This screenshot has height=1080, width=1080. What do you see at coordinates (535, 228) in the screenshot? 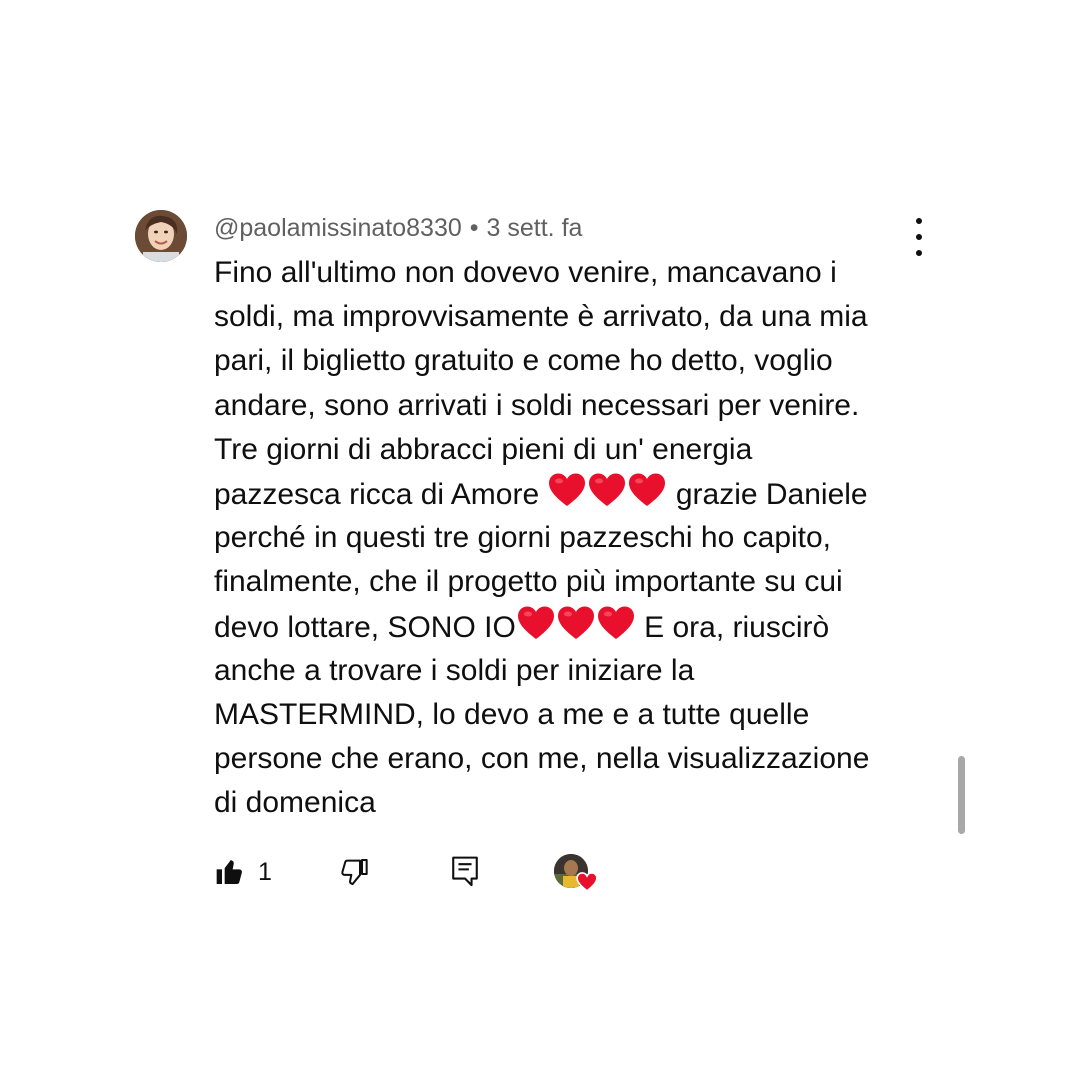
I see `comment-time: 3 sett. fa` at bounding box center [535, 228].